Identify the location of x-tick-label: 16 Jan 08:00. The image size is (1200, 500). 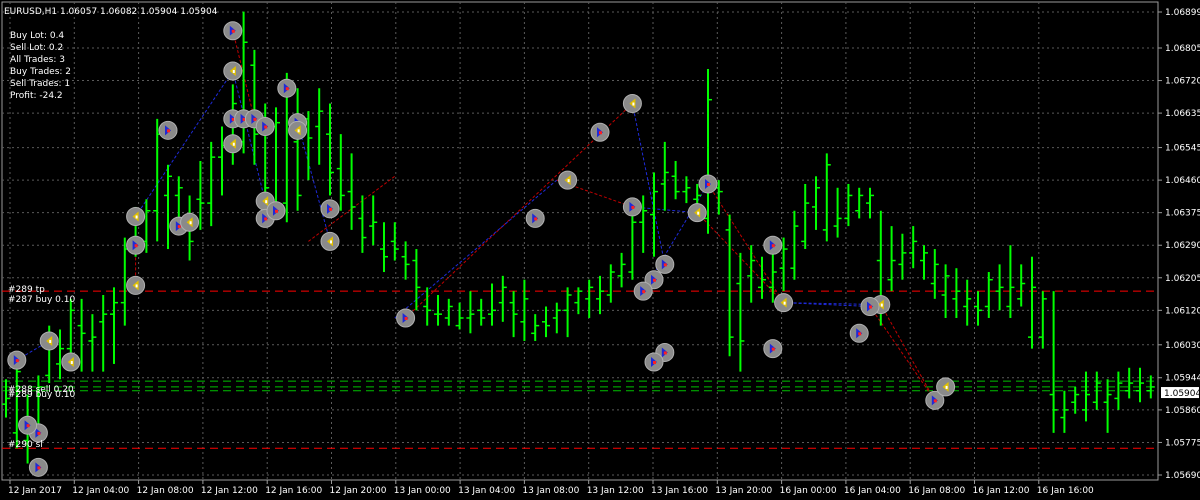
(936, 491).